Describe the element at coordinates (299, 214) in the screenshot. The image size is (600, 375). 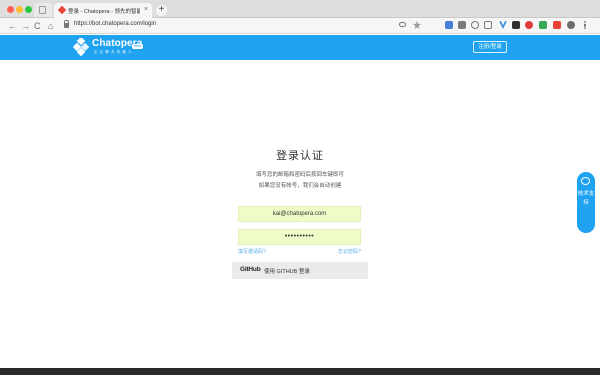
I see `email-field: kai@chatopera.com` at that location.